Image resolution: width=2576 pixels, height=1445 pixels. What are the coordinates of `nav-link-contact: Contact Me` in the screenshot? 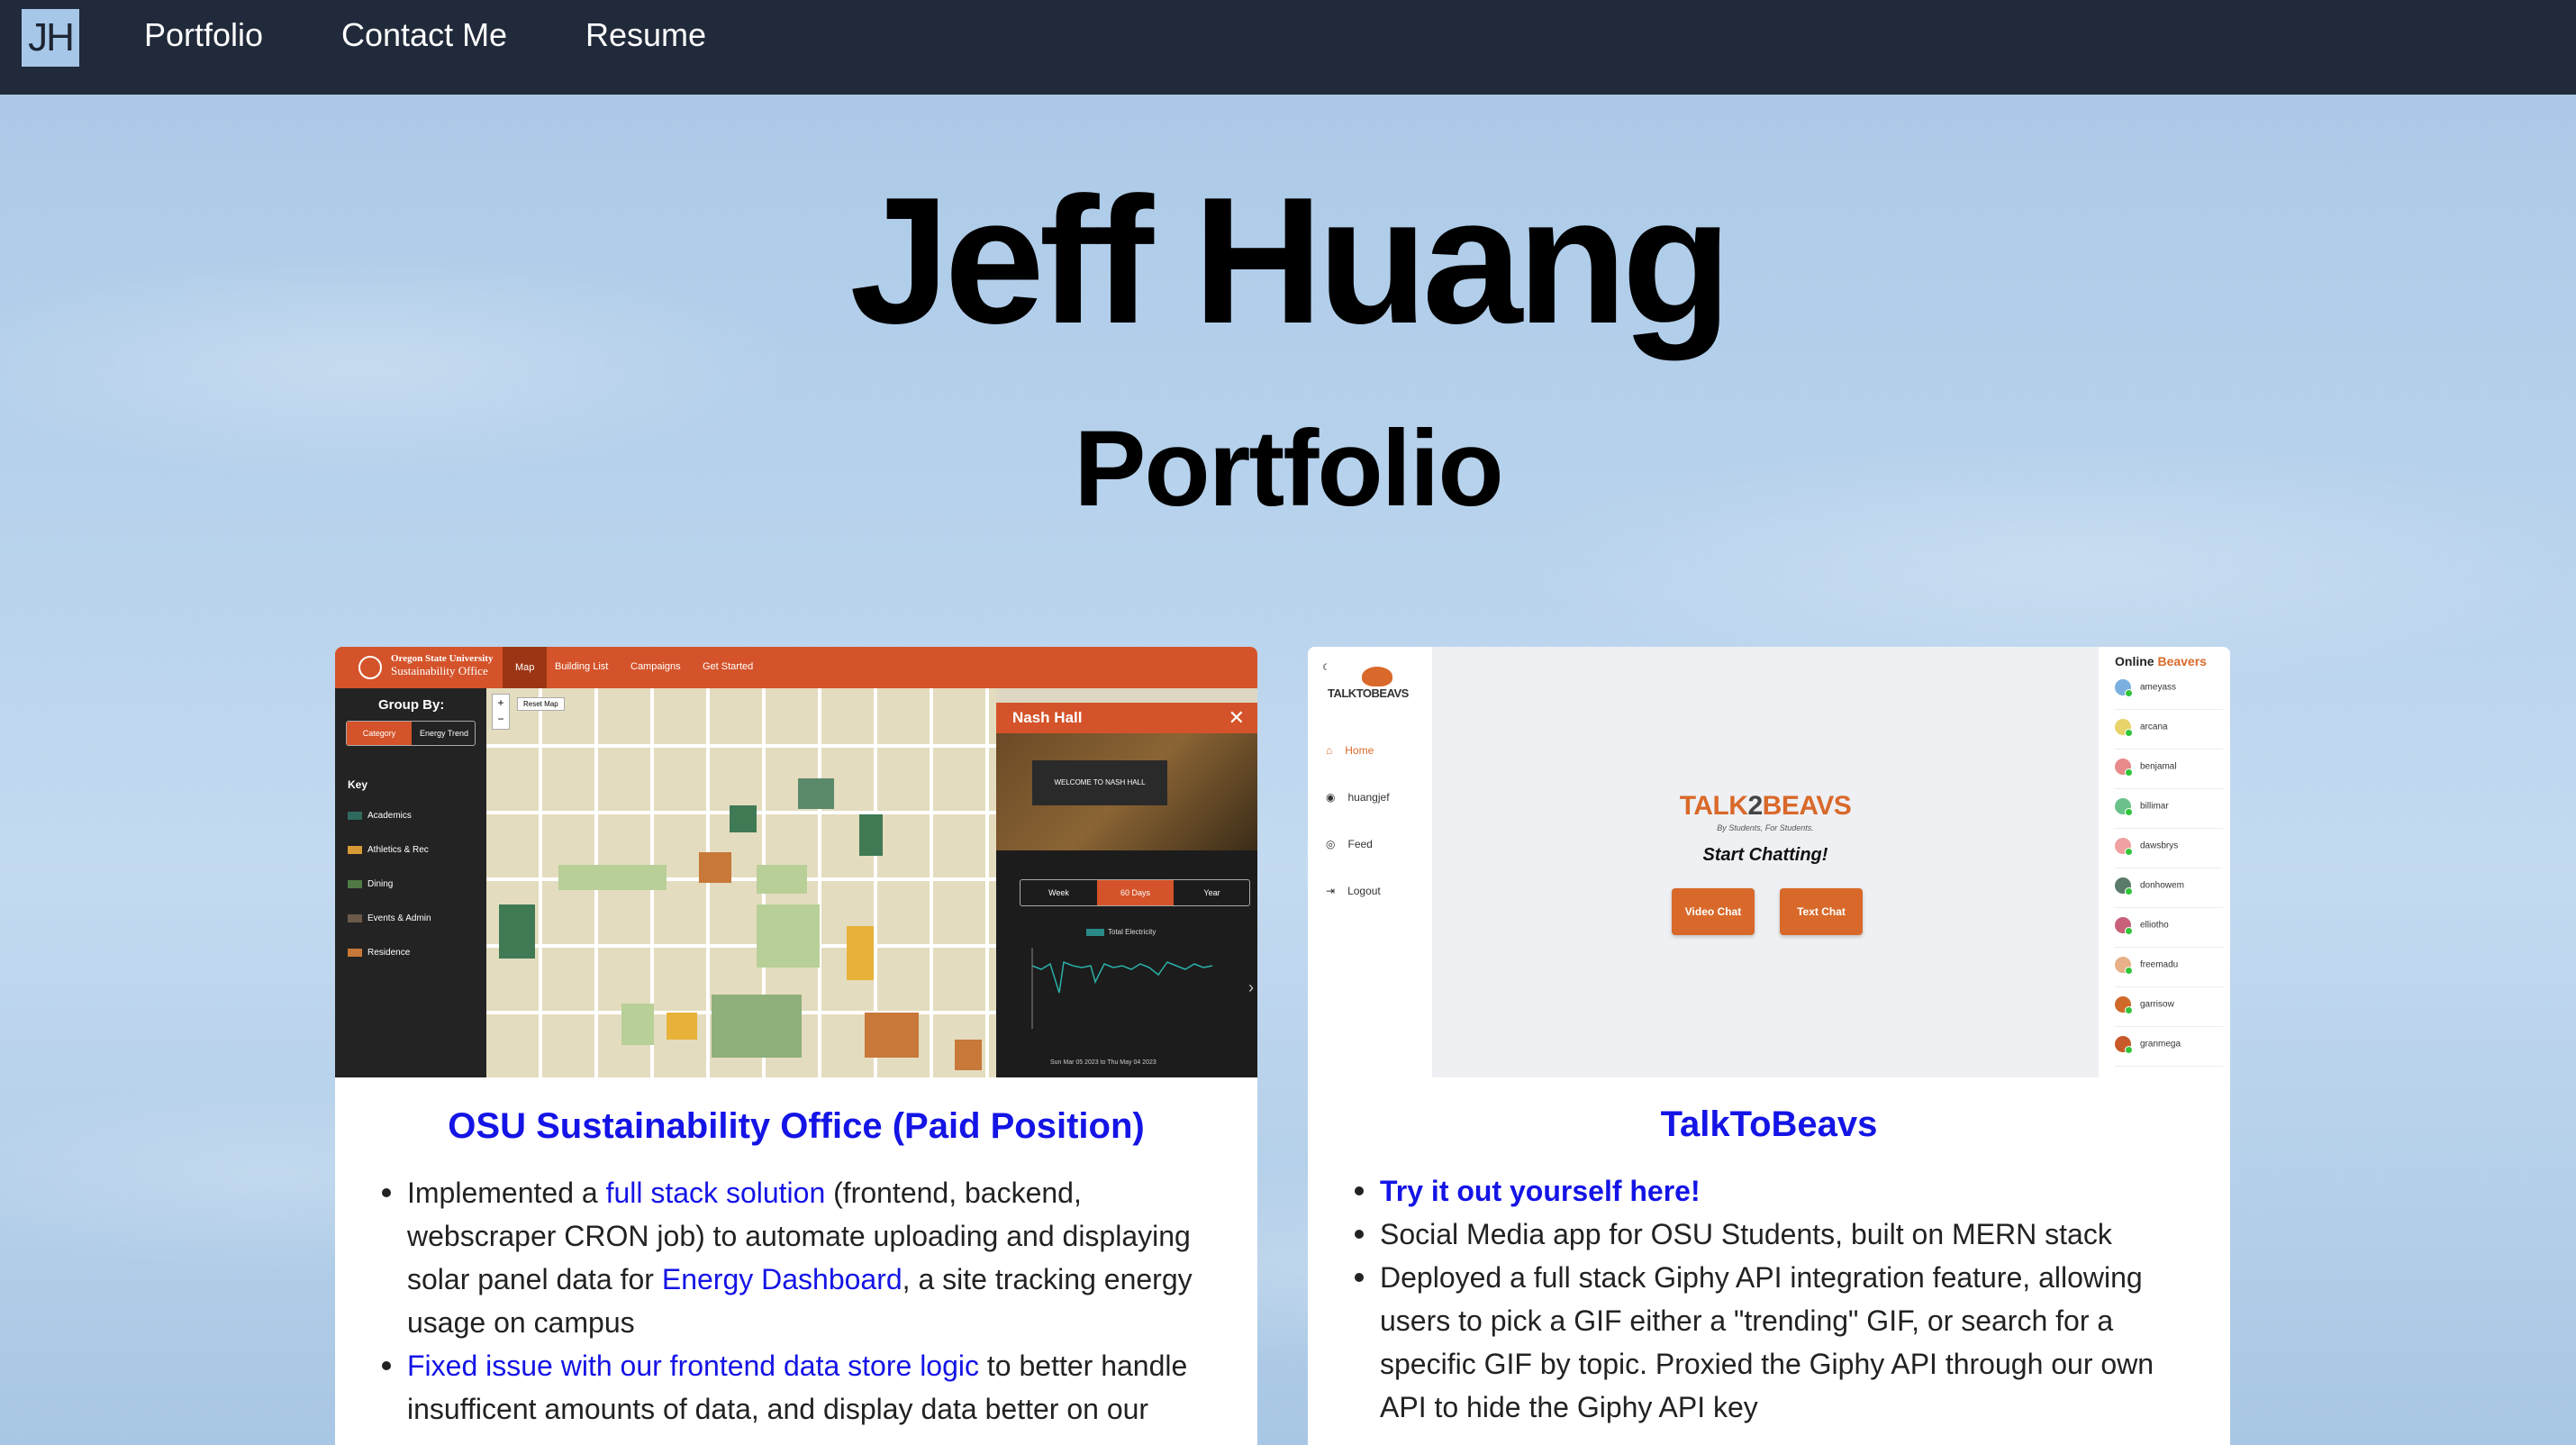 It's located at (424, 35).